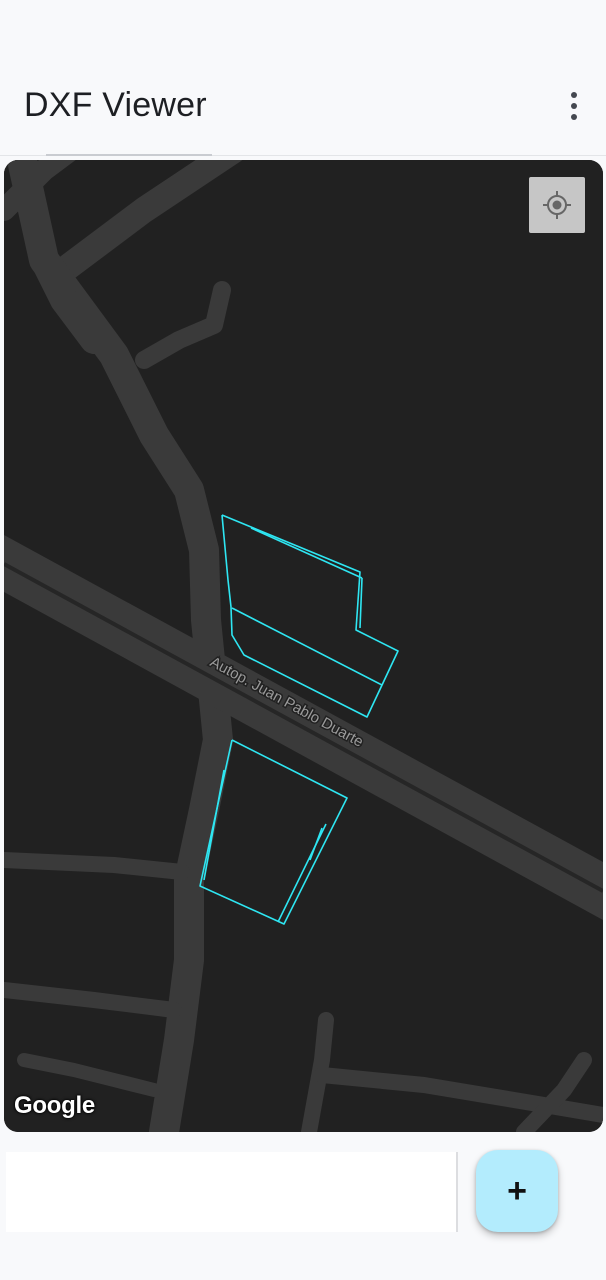 The image size is (606, 1280). I want to click on tab-indicator, so click(129, 155).